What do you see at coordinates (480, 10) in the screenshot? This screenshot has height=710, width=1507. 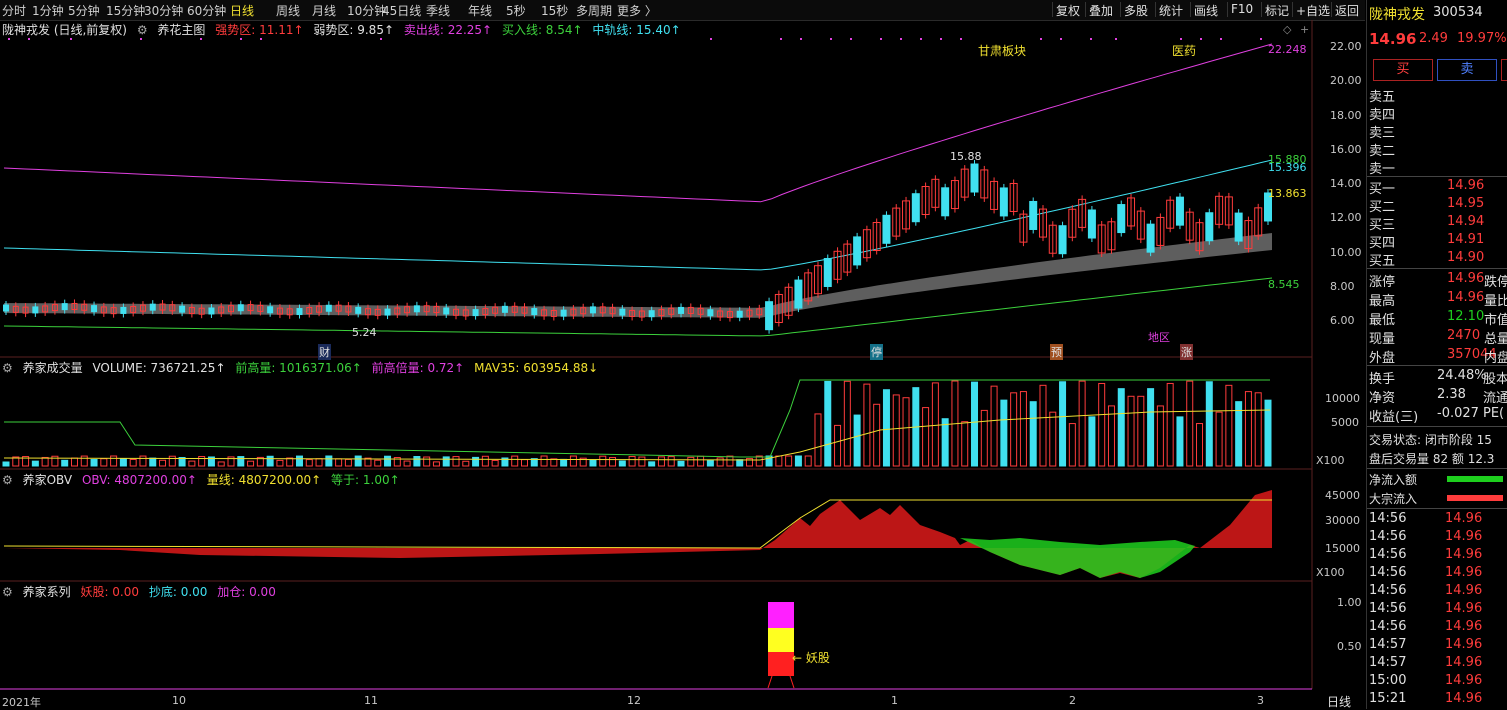 I see `timeframe-12: 年线` at bounding box center [480, 10].